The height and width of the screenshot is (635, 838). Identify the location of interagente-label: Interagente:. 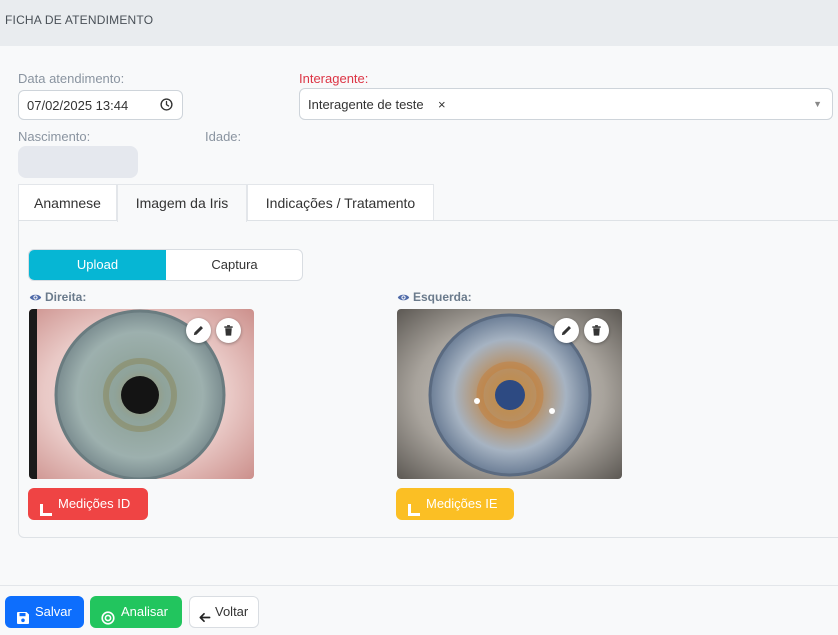
(334, 78).